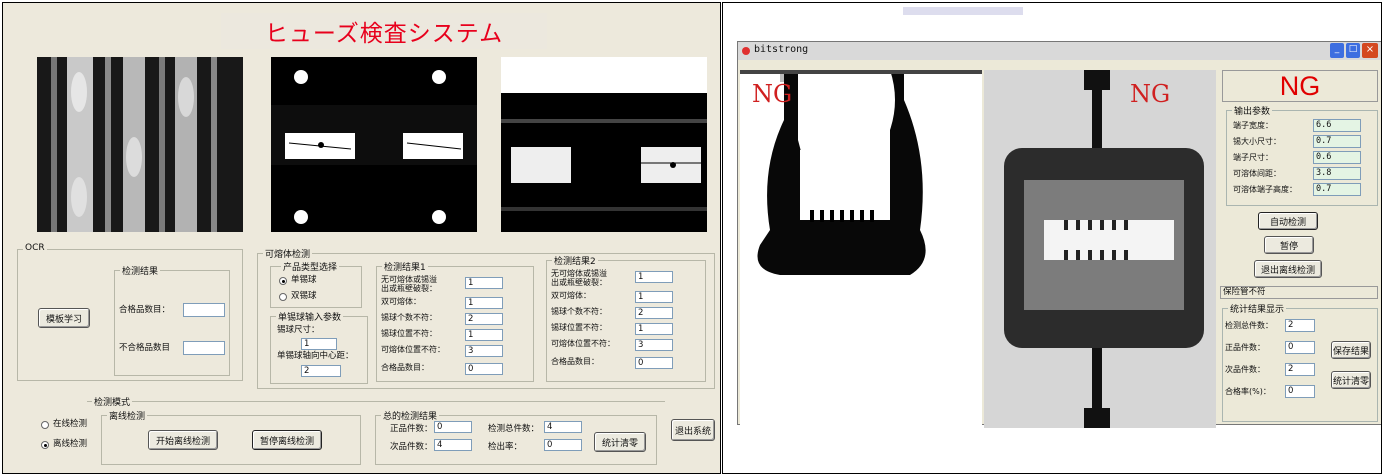  Describe the element at coordinates (1253, 125) in the screenshot. I see `param-label: 端子宽度：` at that location.